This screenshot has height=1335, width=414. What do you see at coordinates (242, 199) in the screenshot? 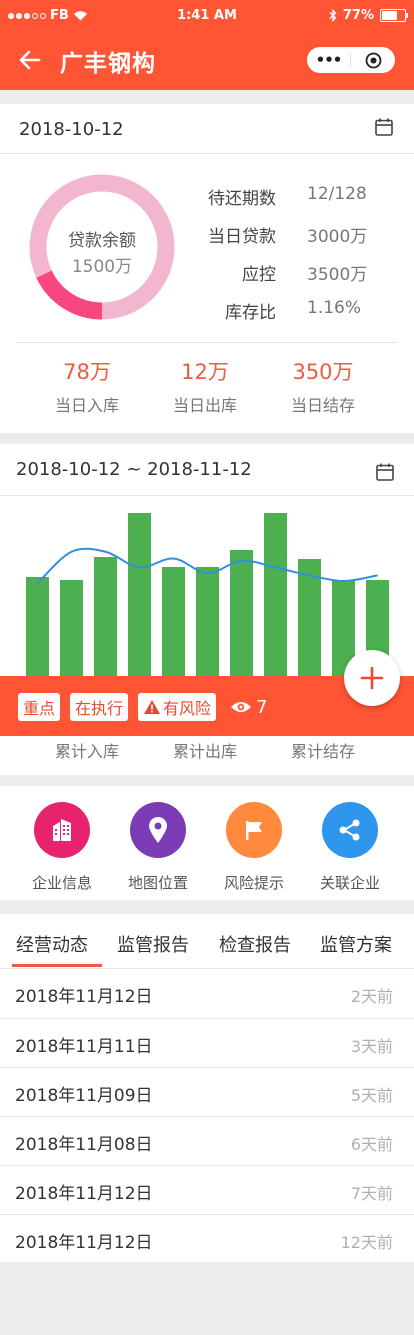
I see `stat-key: 待还期数` at bounding box center [242, 199].